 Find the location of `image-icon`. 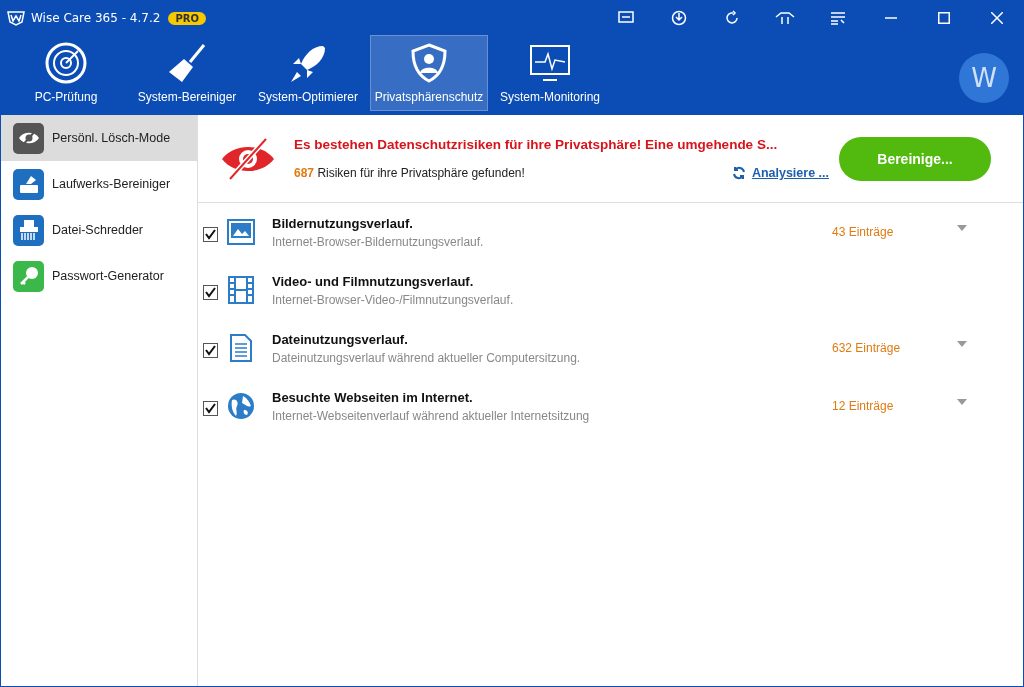

image-icon is located at coordinates (241, 232).